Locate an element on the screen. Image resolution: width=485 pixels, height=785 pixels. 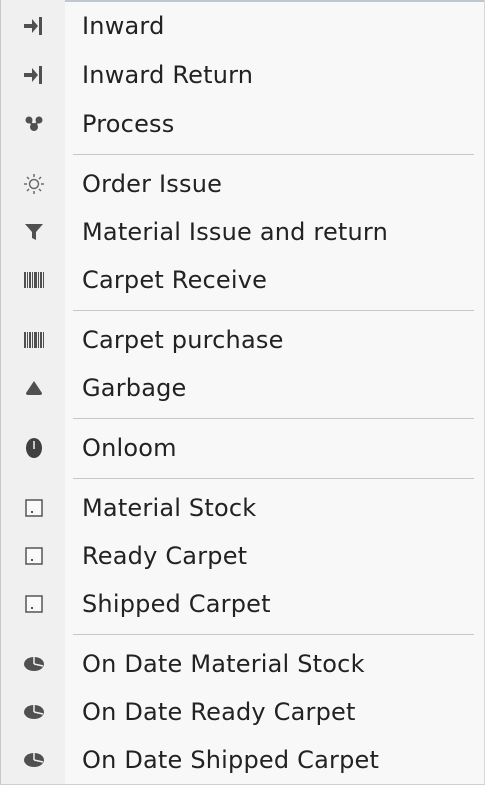
menu-item-label: Order Issue is located at coordinates (152, 184).